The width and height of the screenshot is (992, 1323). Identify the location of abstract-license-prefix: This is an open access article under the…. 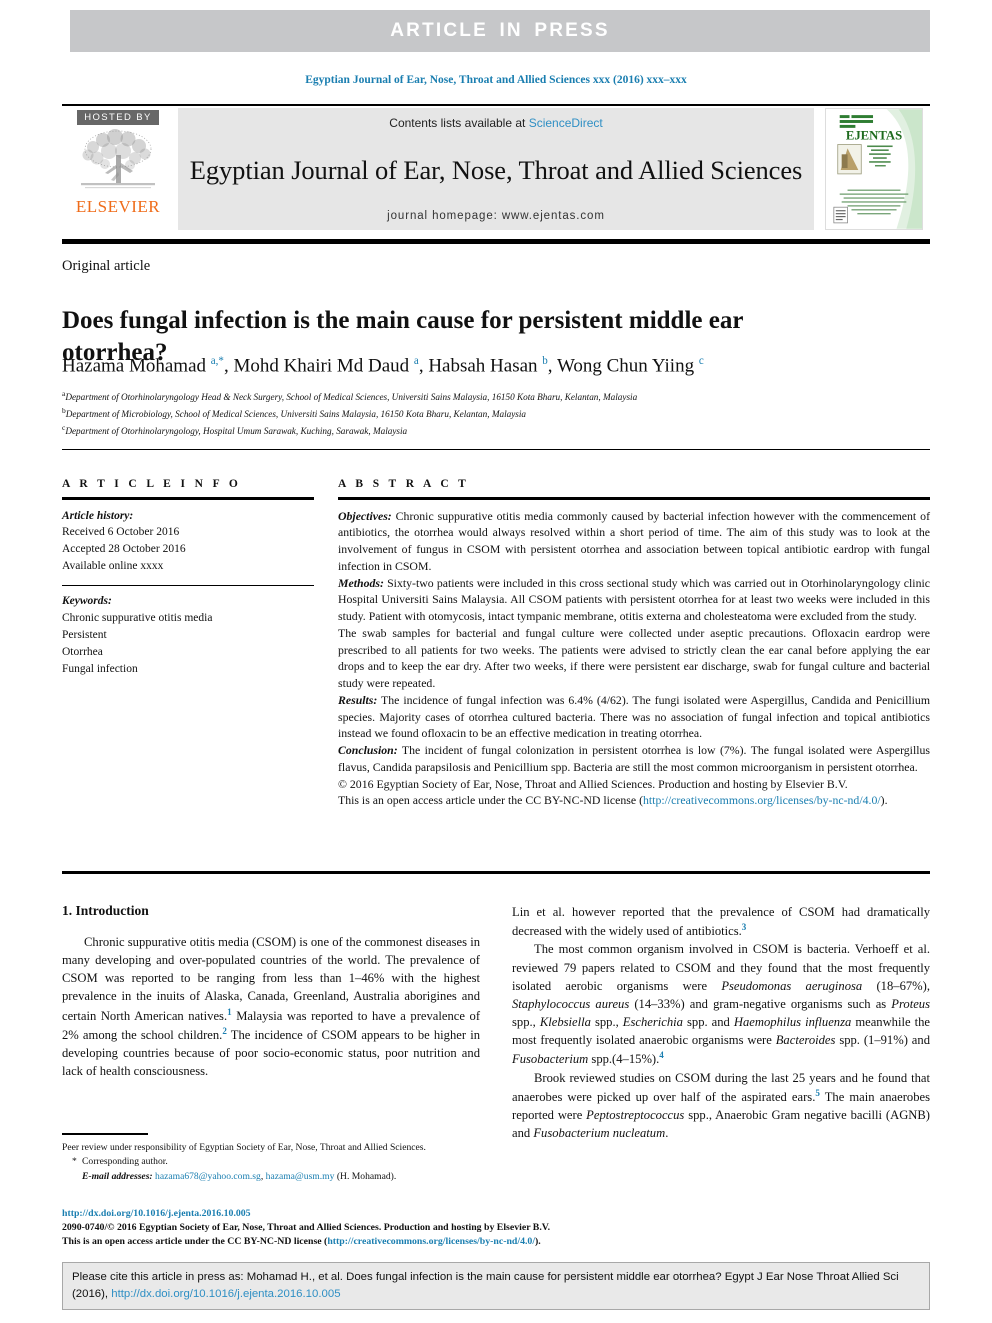
(490, 800).